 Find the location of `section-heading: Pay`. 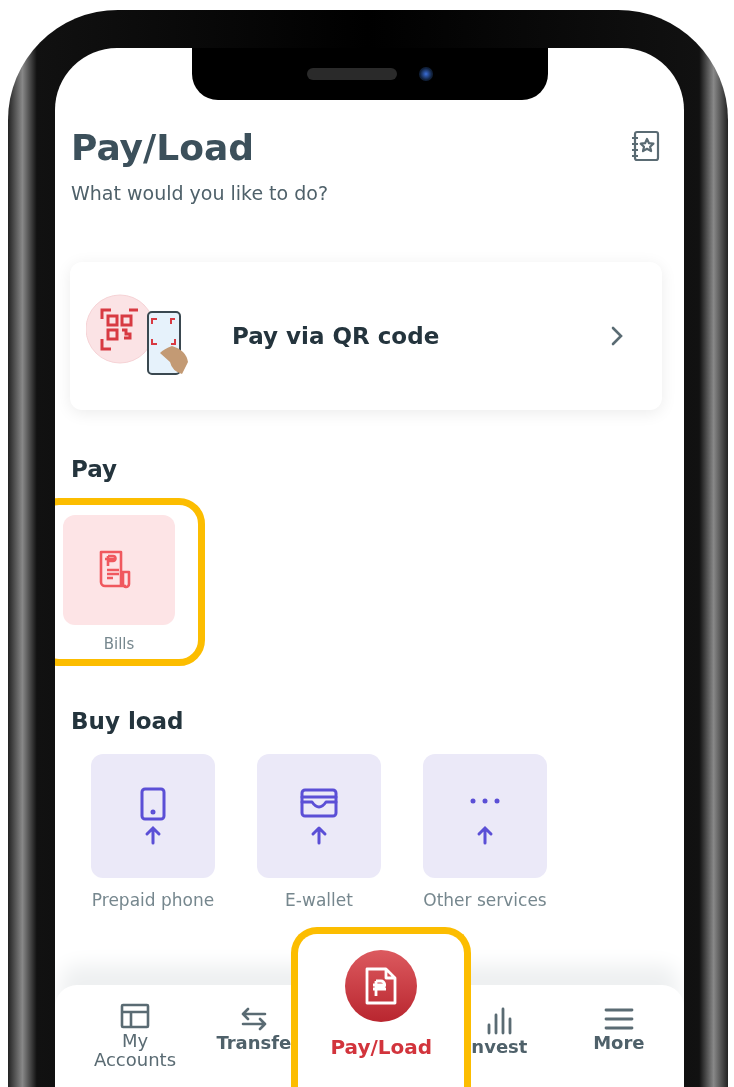

section-heading: Pay is located at coordinates (95, 469).